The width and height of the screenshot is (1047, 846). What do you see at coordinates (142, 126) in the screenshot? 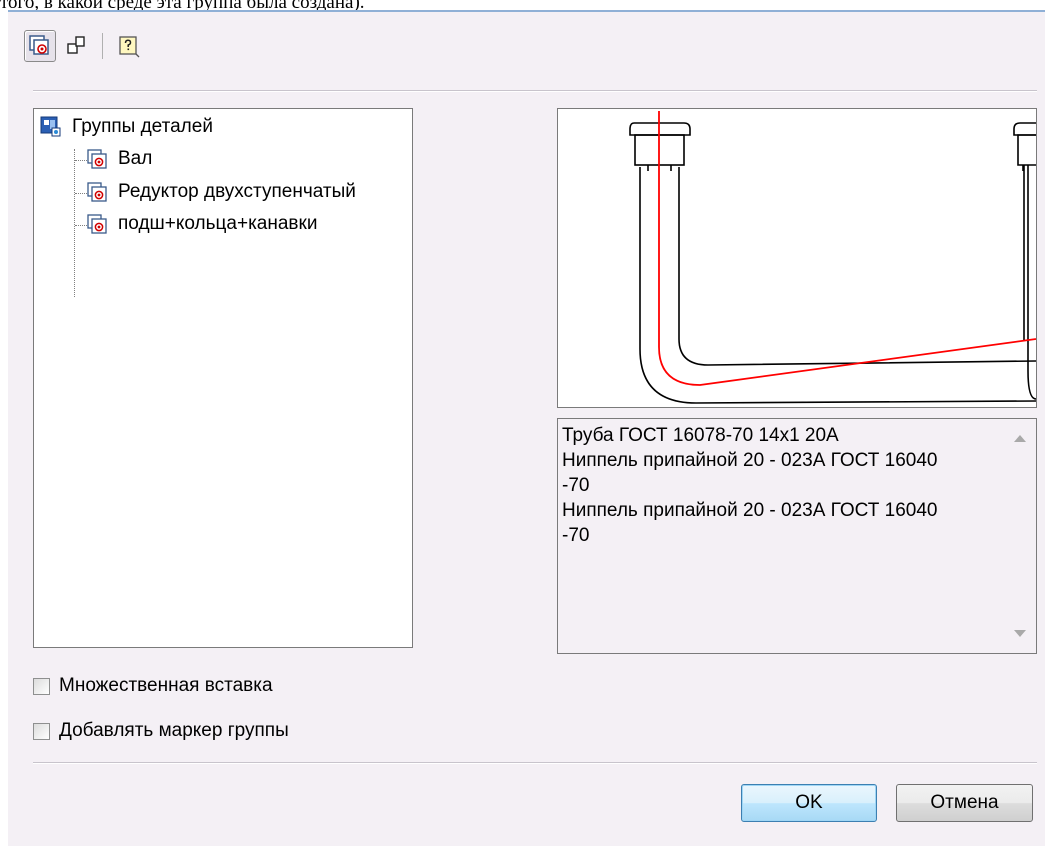
I see `tree-root-label: Группы деталей` at bounding box center [142, 126].